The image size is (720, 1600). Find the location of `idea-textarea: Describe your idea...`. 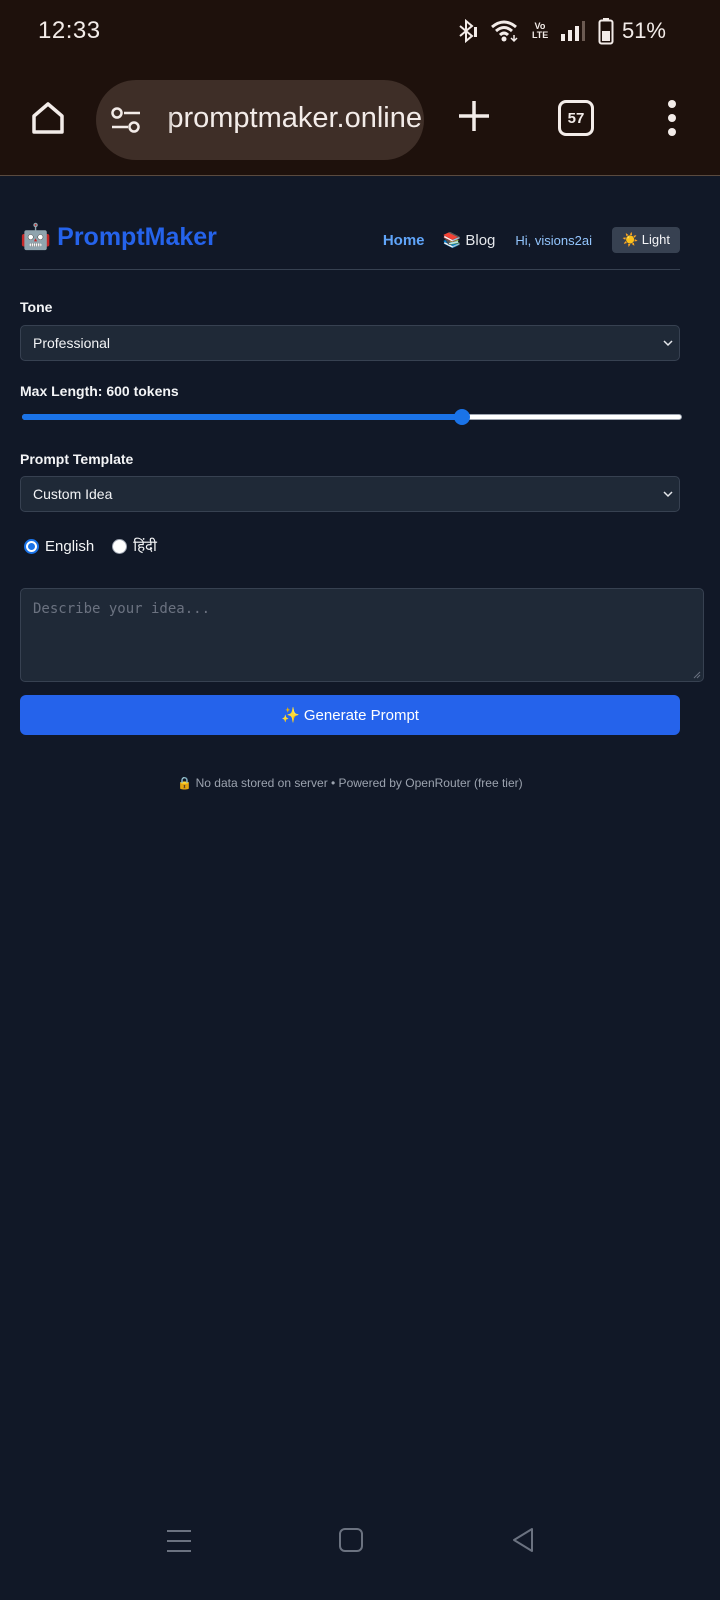

idea-textarea: Describe your idea... is located at coordinates (362, 635).